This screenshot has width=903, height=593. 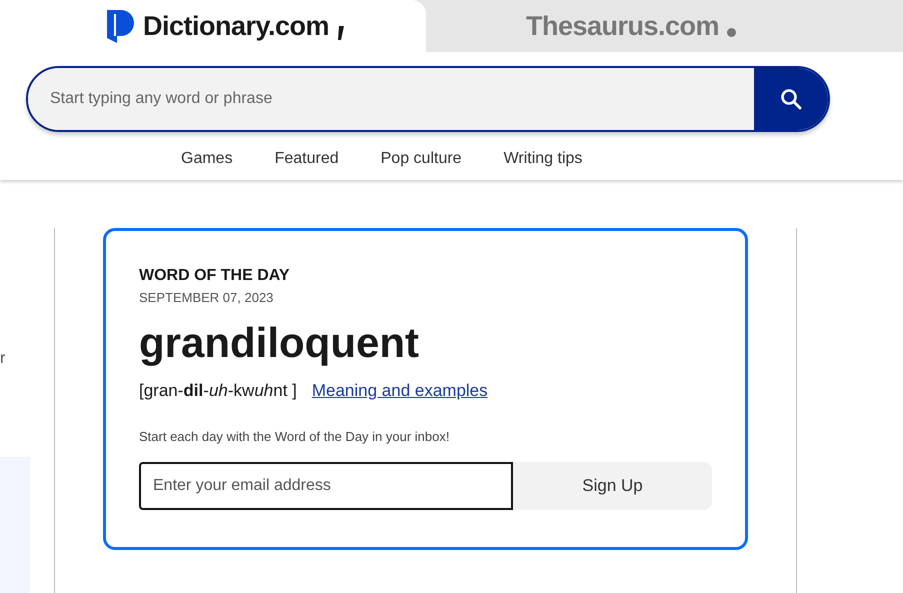 I want to click on sign-up-button: Sign Up, so click(x=612, y=486).